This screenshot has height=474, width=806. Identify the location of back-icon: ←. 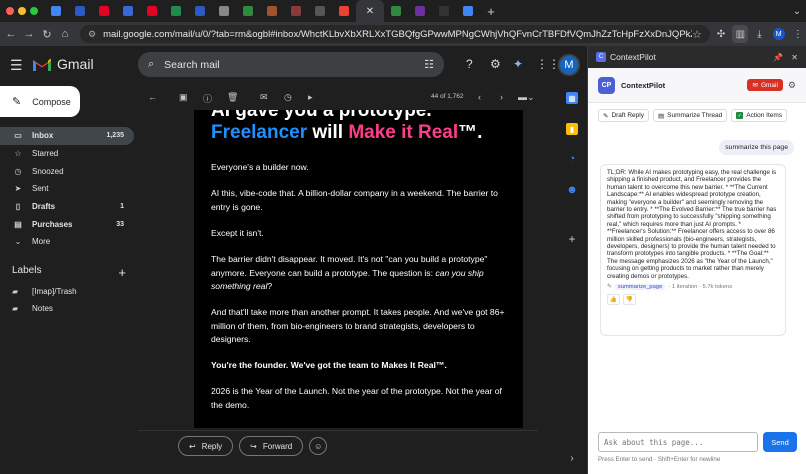
(11, 34).